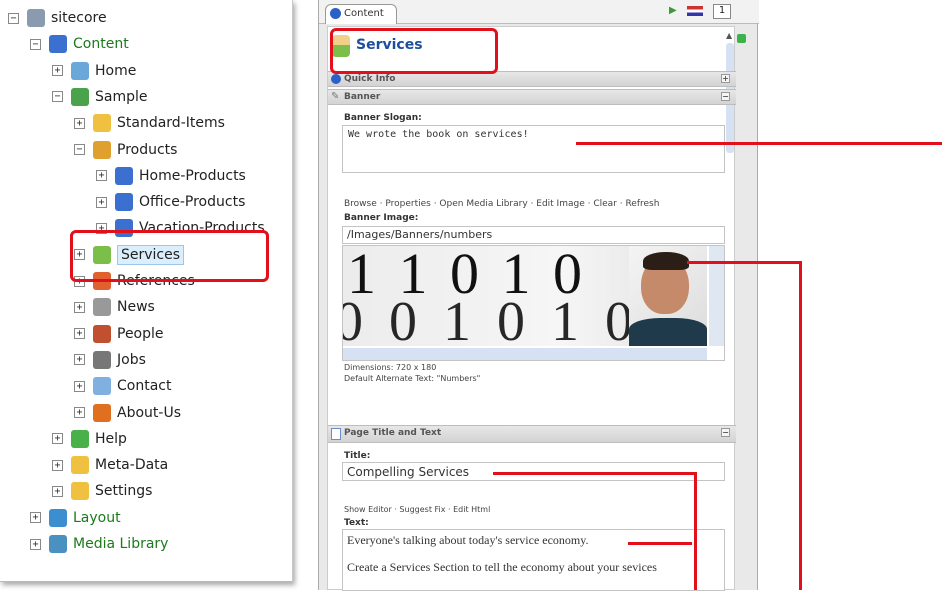 The image size is (943, 591). I want to click on tree-item-label: Home-Products, so click(192, 175).